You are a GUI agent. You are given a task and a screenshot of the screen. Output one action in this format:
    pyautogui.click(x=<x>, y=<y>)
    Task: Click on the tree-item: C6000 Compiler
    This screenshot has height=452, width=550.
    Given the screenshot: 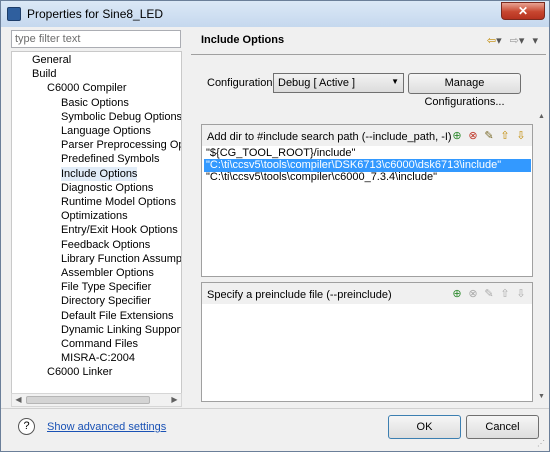 What is the action you would take?
    pyautogui.click(x=86, y=88)
    